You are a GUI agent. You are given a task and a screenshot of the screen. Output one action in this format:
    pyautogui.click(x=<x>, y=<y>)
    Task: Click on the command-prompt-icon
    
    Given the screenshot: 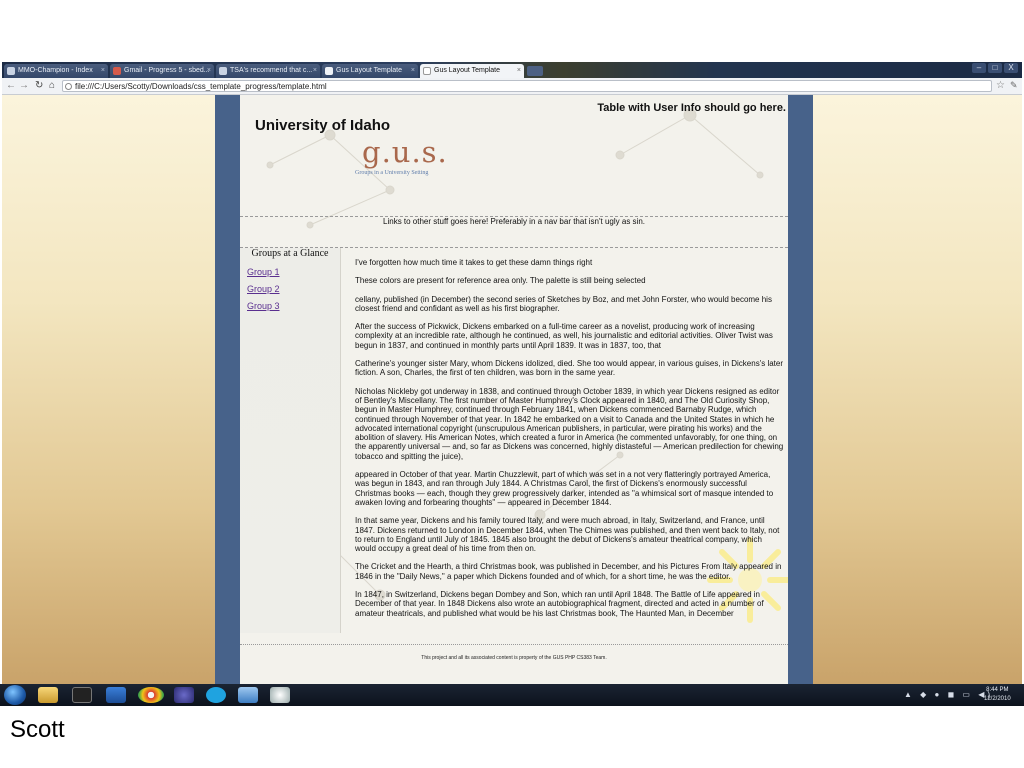 What is the action you would take?
    pyautogui.click(x=82, y=695)
    